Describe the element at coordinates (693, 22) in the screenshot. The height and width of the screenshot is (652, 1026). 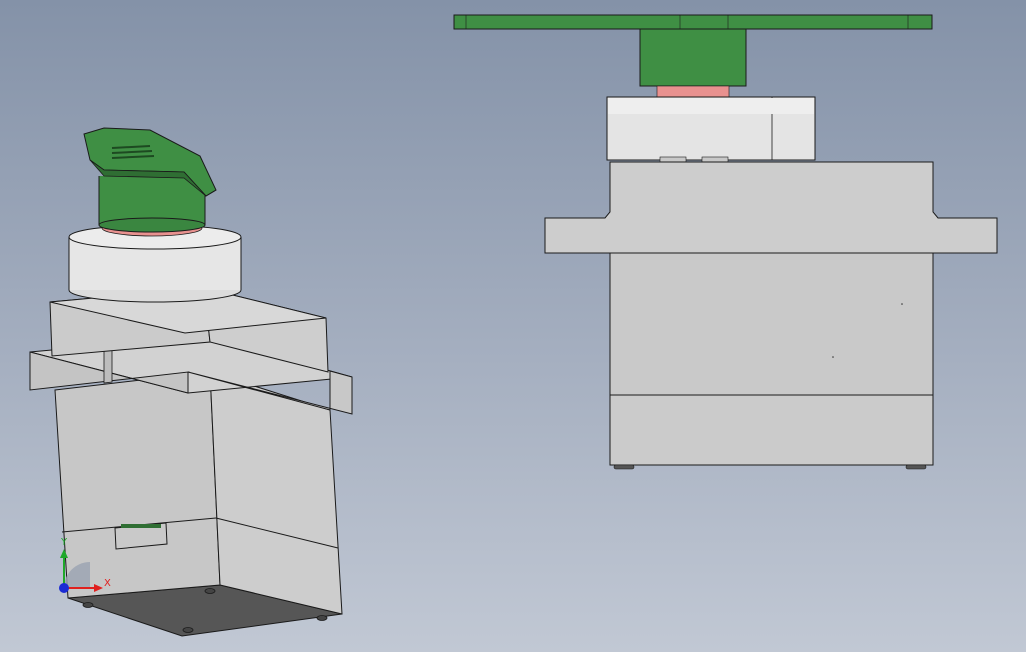
I see `front-horn-arm` at that location.